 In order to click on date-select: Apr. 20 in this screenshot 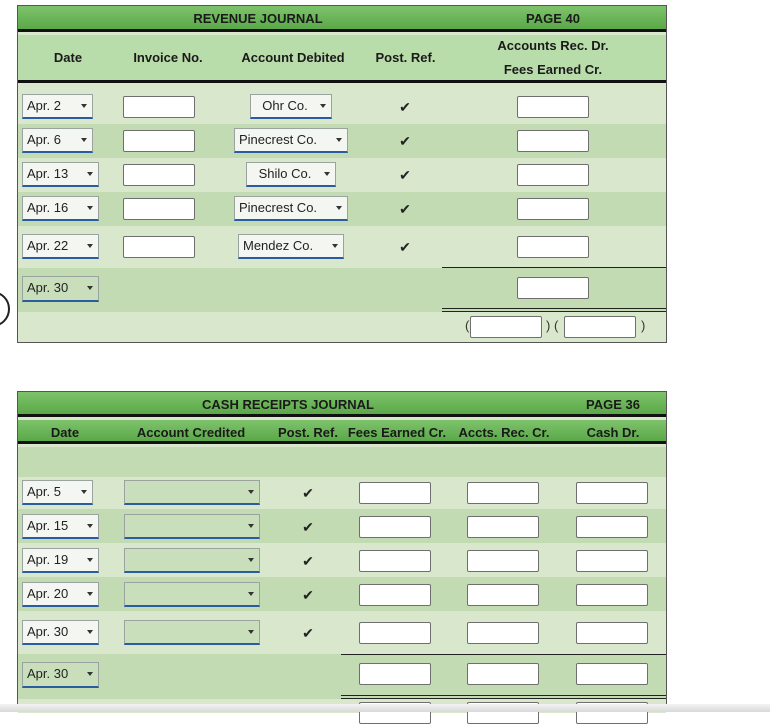, I will do `click(60, 594)`.